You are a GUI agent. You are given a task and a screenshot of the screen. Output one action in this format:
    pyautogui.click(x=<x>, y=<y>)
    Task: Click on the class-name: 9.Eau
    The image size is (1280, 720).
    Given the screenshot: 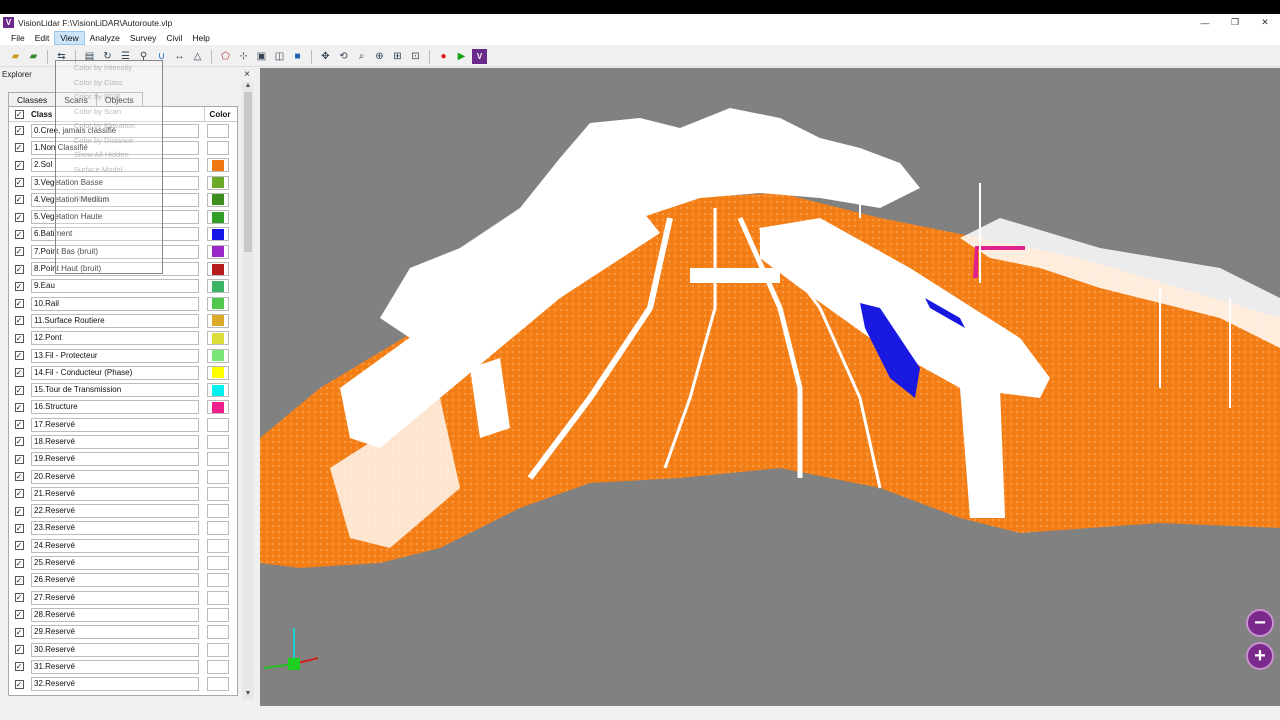 What is the action you would take?
    pyautogui.click(x=115, y=286)
    